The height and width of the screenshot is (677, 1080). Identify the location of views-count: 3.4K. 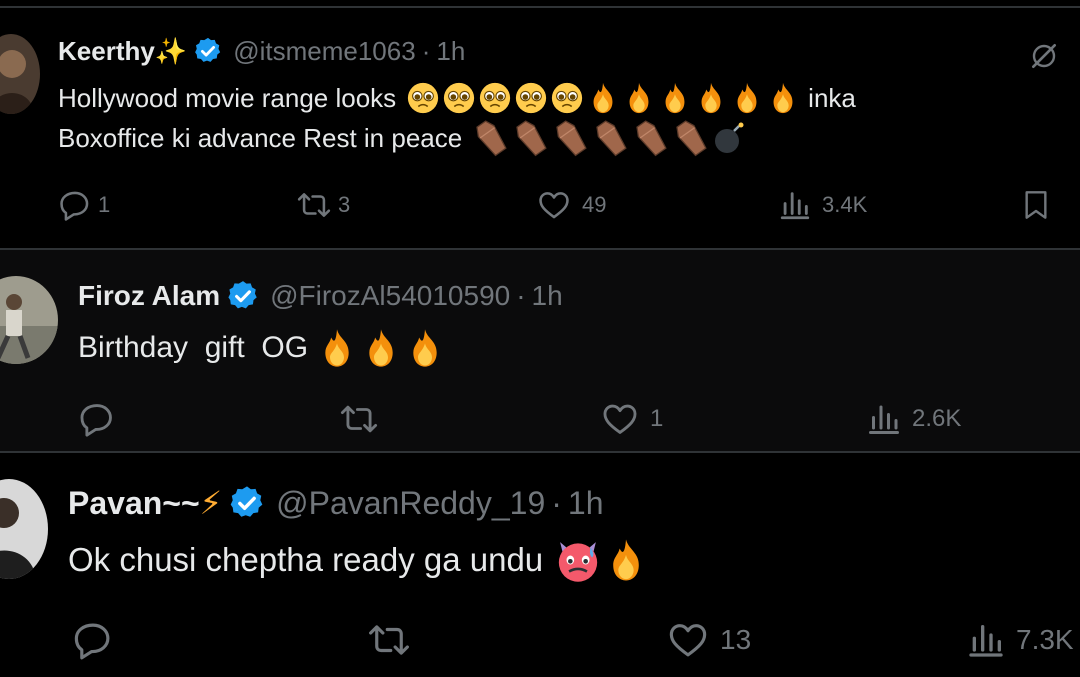
(845, 204).